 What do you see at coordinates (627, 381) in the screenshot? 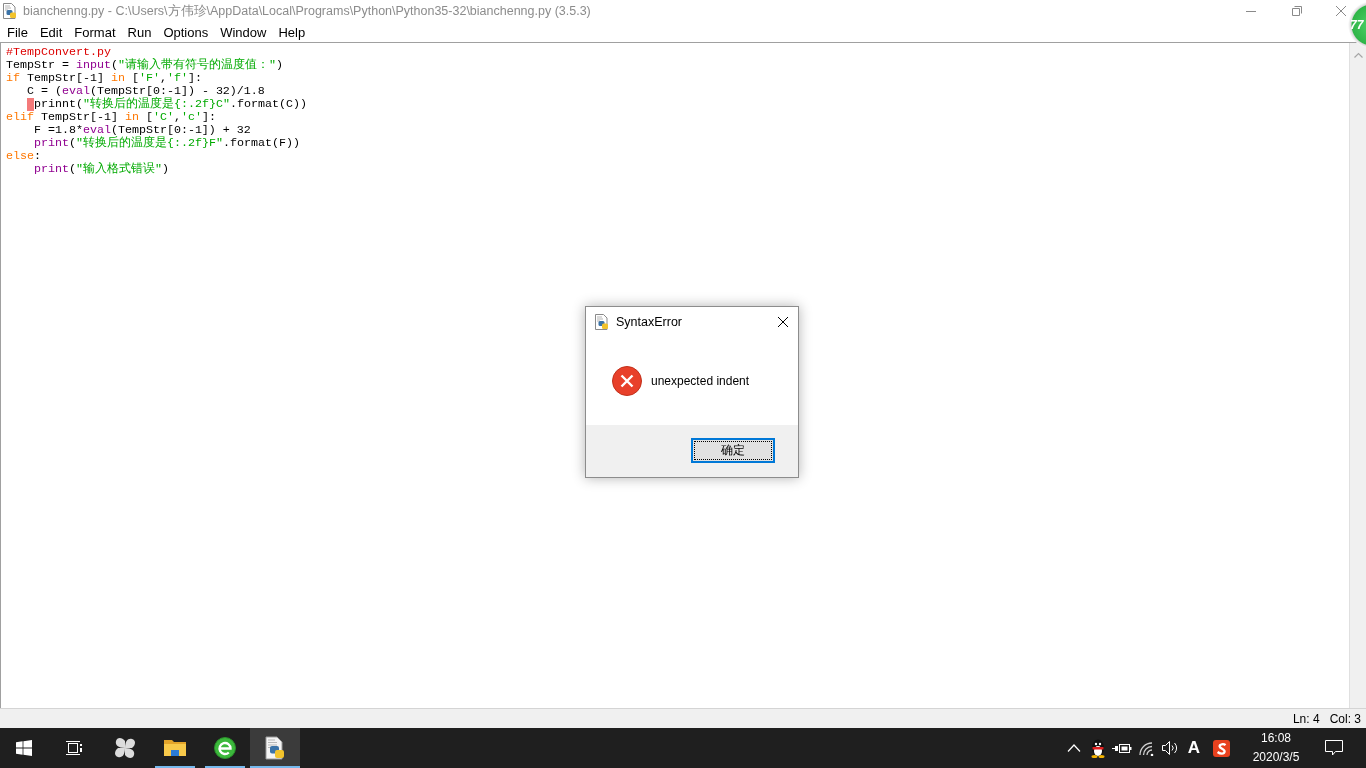
I see `error-icon` at bounding box center [627, 381].